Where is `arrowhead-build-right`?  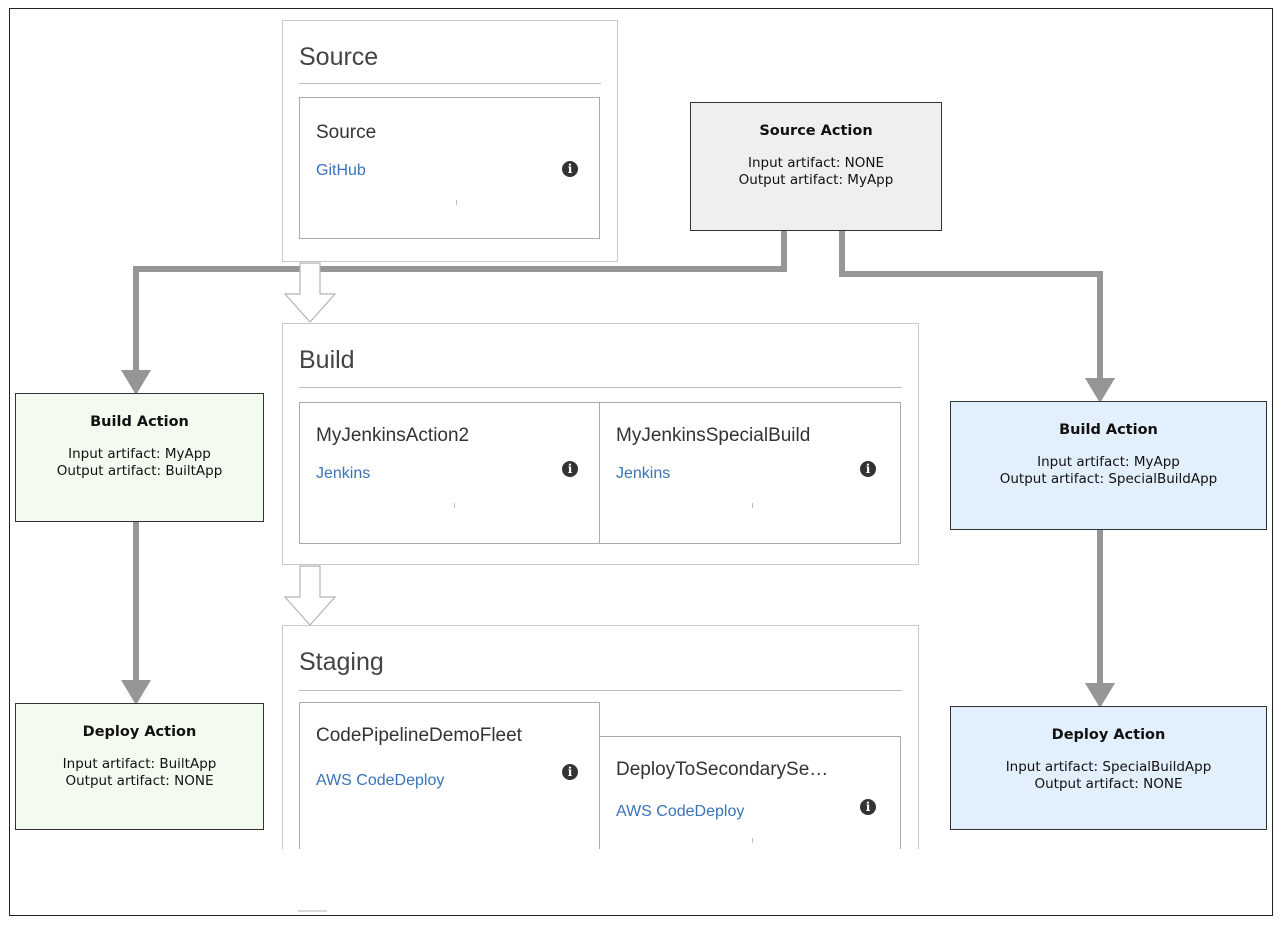 arrowhead-build-right is located at coordinates (1100, 390).